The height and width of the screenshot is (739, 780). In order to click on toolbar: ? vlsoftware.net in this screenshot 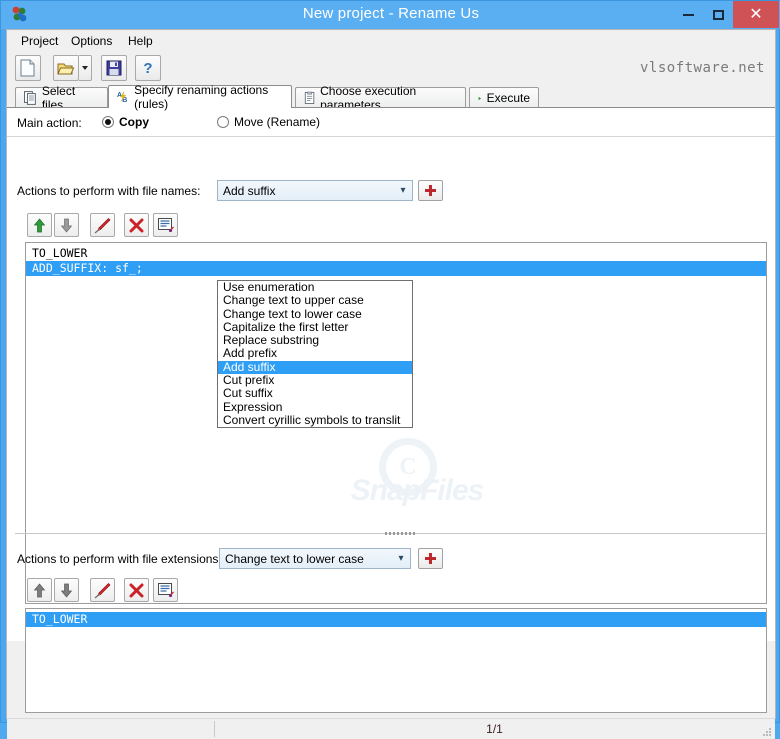, I will do `click(391, 69)`.